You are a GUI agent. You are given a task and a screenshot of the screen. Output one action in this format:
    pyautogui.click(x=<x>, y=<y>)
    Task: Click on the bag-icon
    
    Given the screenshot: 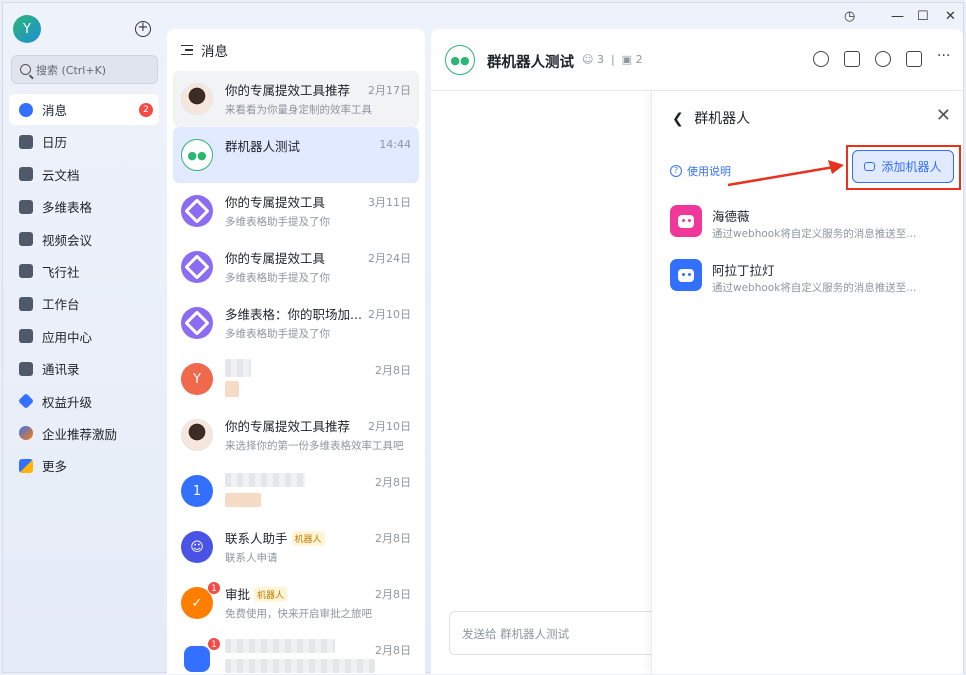 What is the action you would take?
    pyautogui.click(x=26, y=336)
    